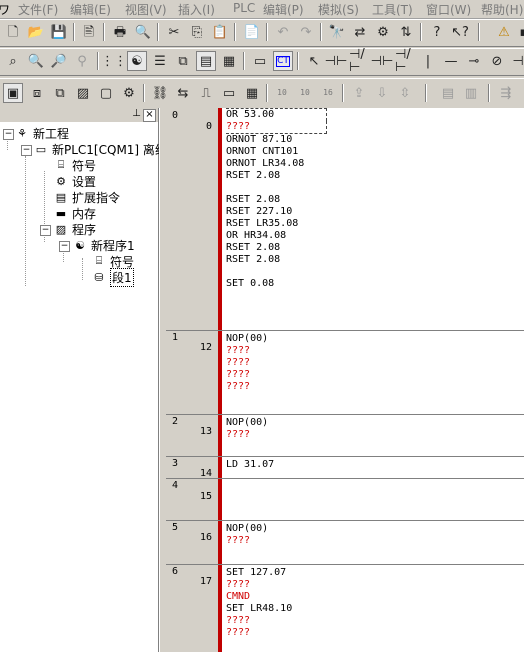 The image size is (524, 652). I want to click on empty-rung-area, so click(373, 498).